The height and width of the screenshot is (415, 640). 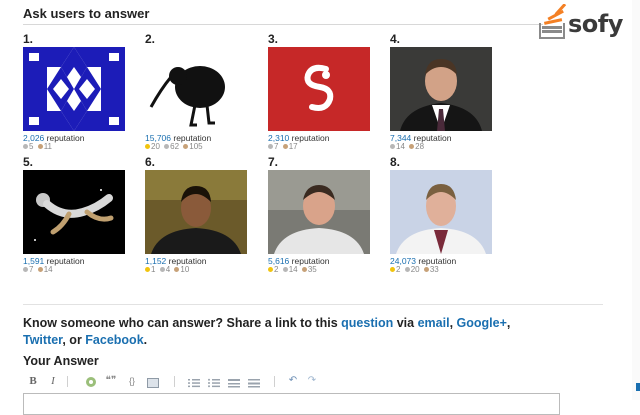 I want to click on your-answer-heading: Your Answer, so click(x=61, y=361).